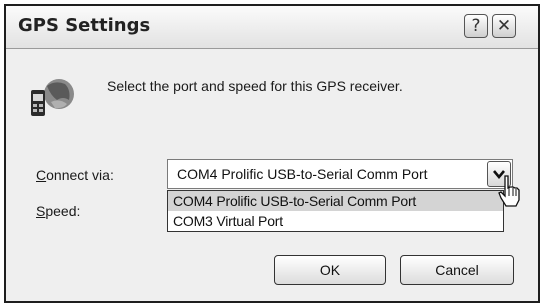 The width and height of the screenshot is (544, 307). What do you see at coordinates (335, 201) in the screenshot?
I see `dropdown-option-com4: COM4 Prolific USB-to-Serial Comm Port` at bounding box center [335, 201].